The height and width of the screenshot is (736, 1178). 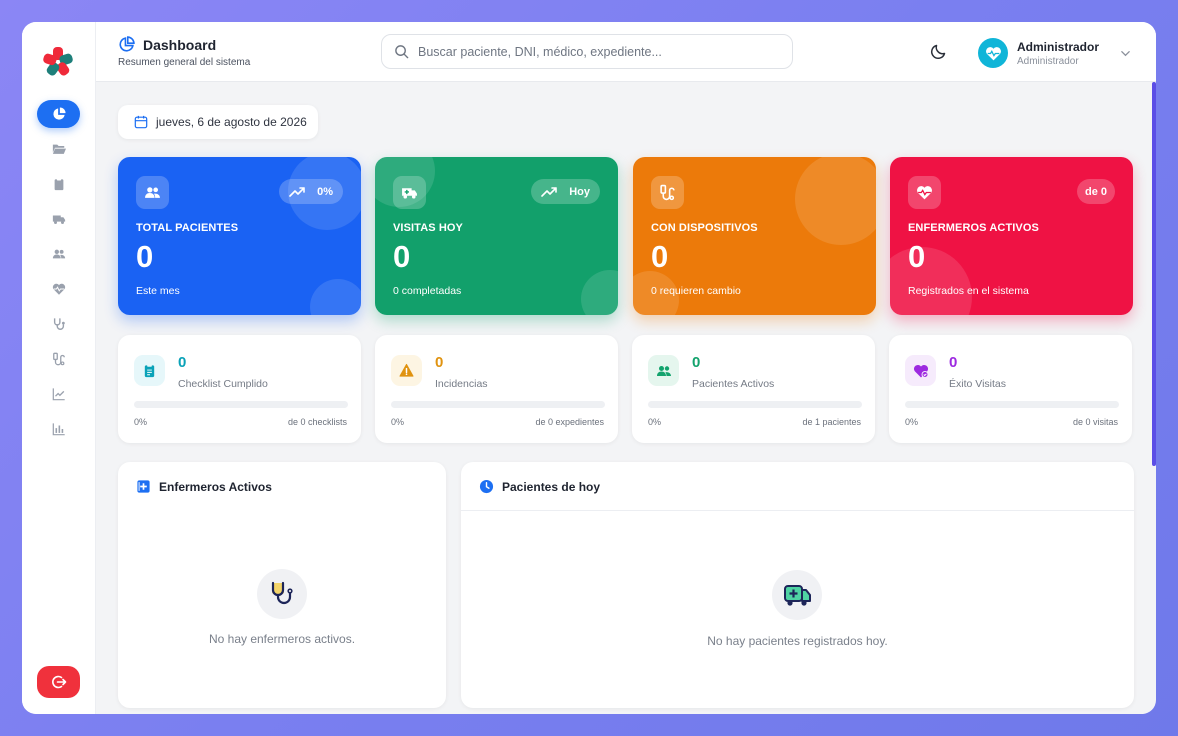 What do you see at coordinates (565, 191) in the screenshot?
I see `stat-badge: Hoy` at bounding box center [565, 191].